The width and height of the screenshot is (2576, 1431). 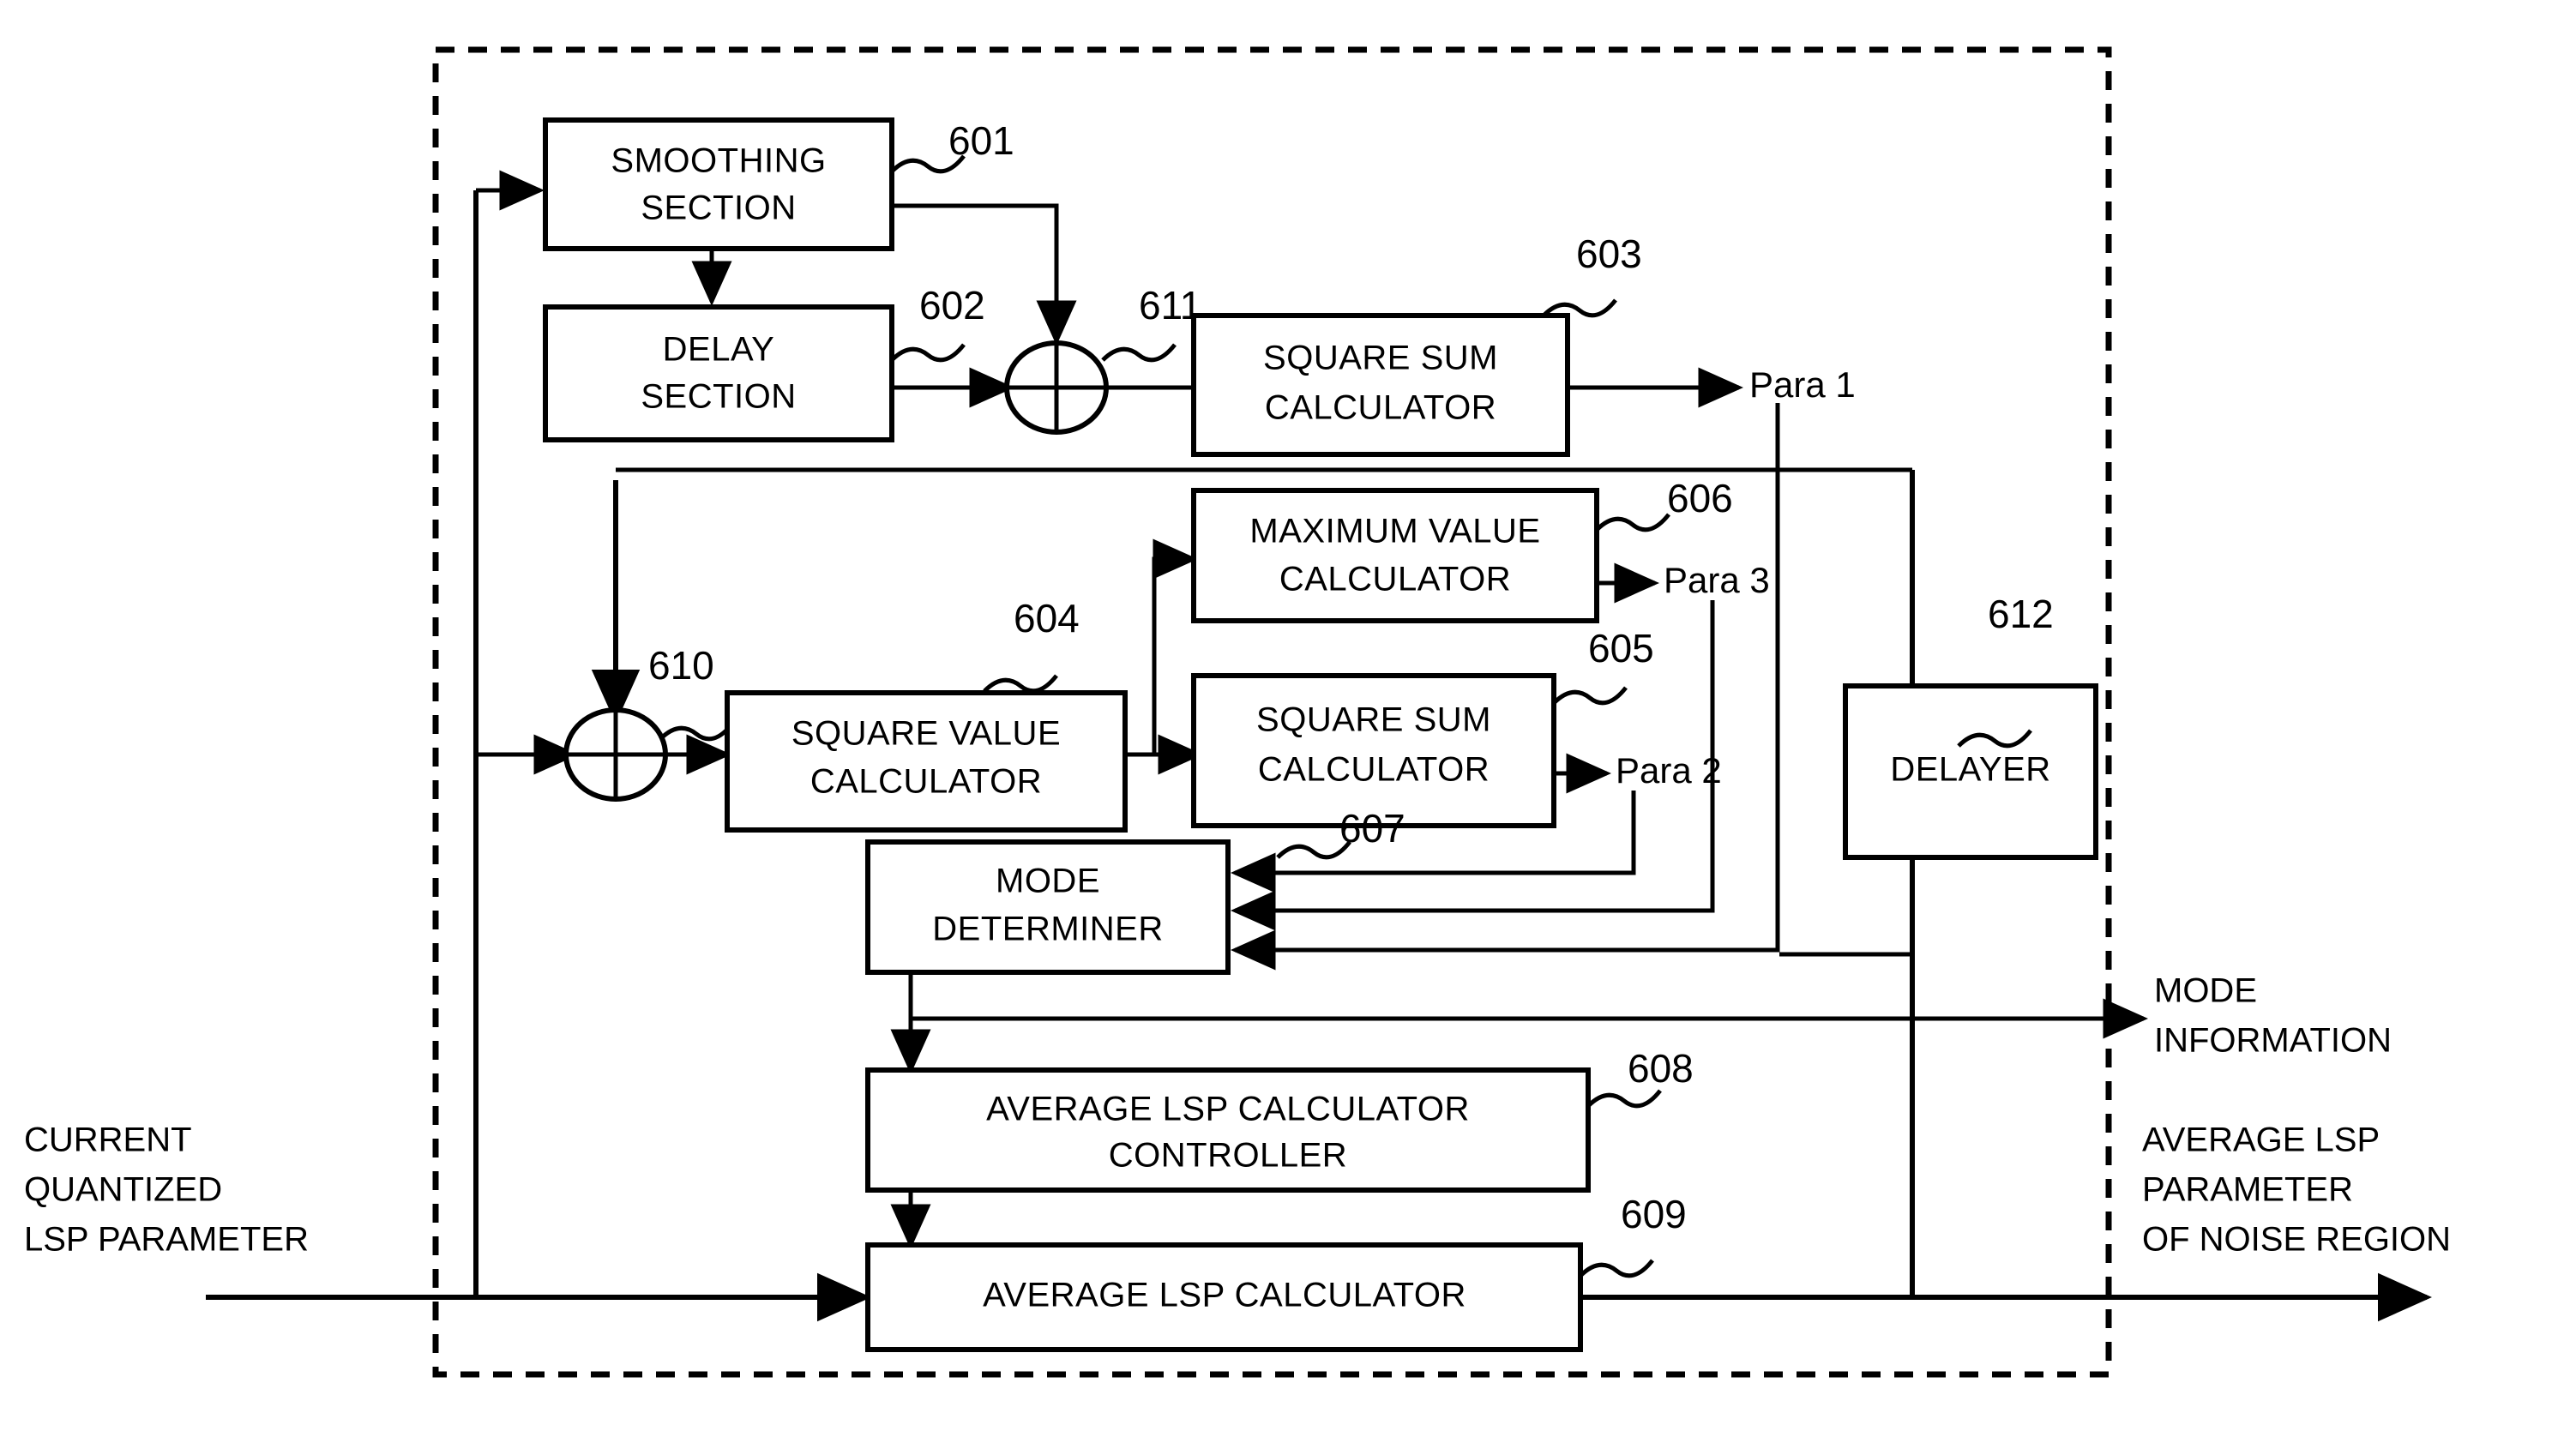 I want to click on wire-delayer-to-mode-determiner, so click(x=1847, y=907).